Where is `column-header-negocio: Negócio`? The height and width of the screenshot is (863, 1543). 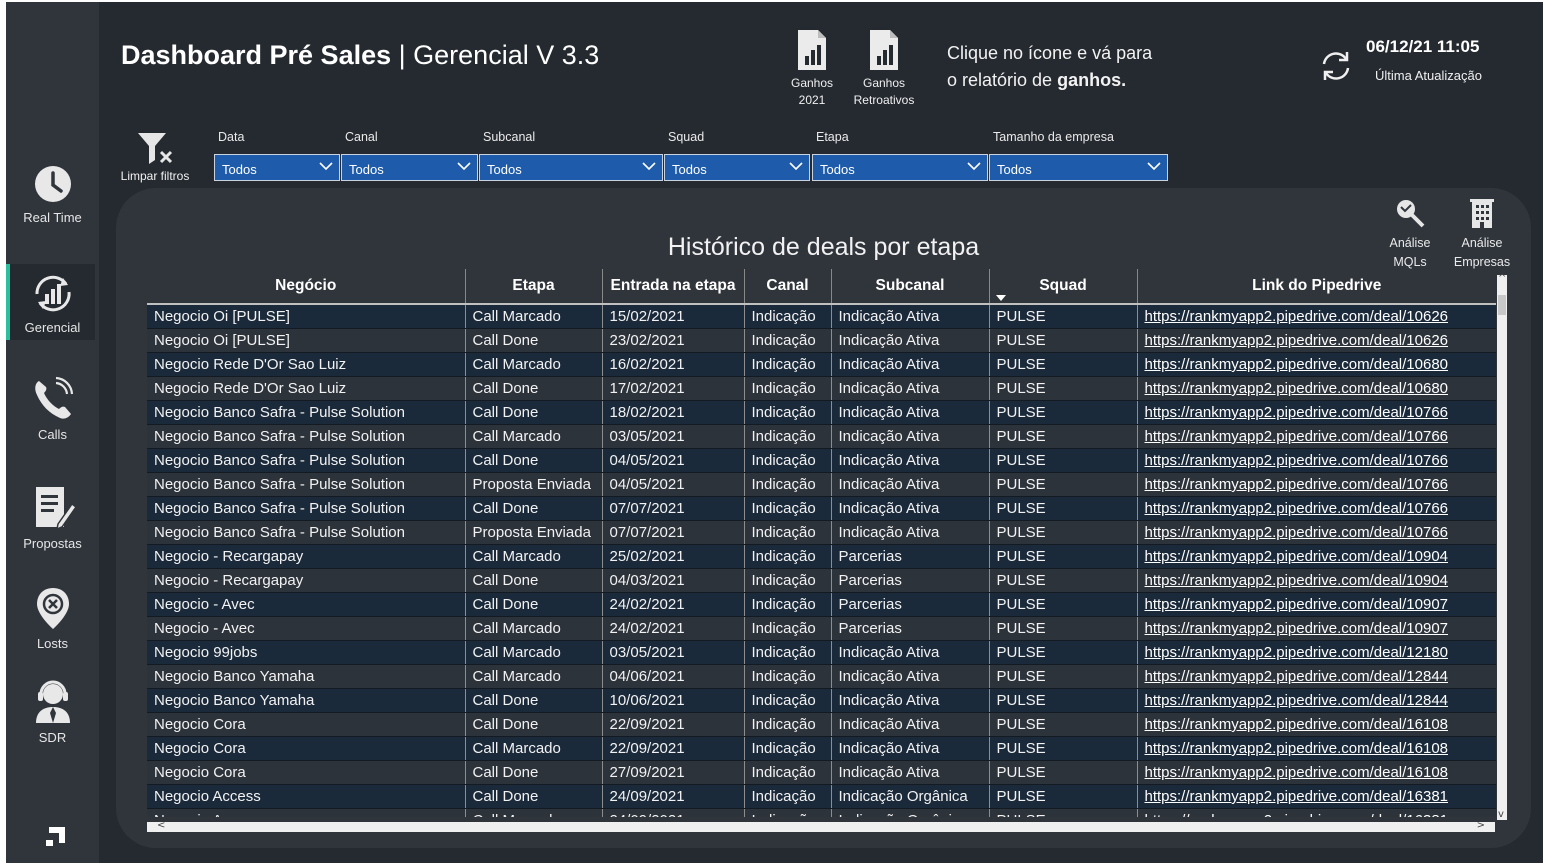 column-header-negocio: Negócio is located at coordinates (306, 286).